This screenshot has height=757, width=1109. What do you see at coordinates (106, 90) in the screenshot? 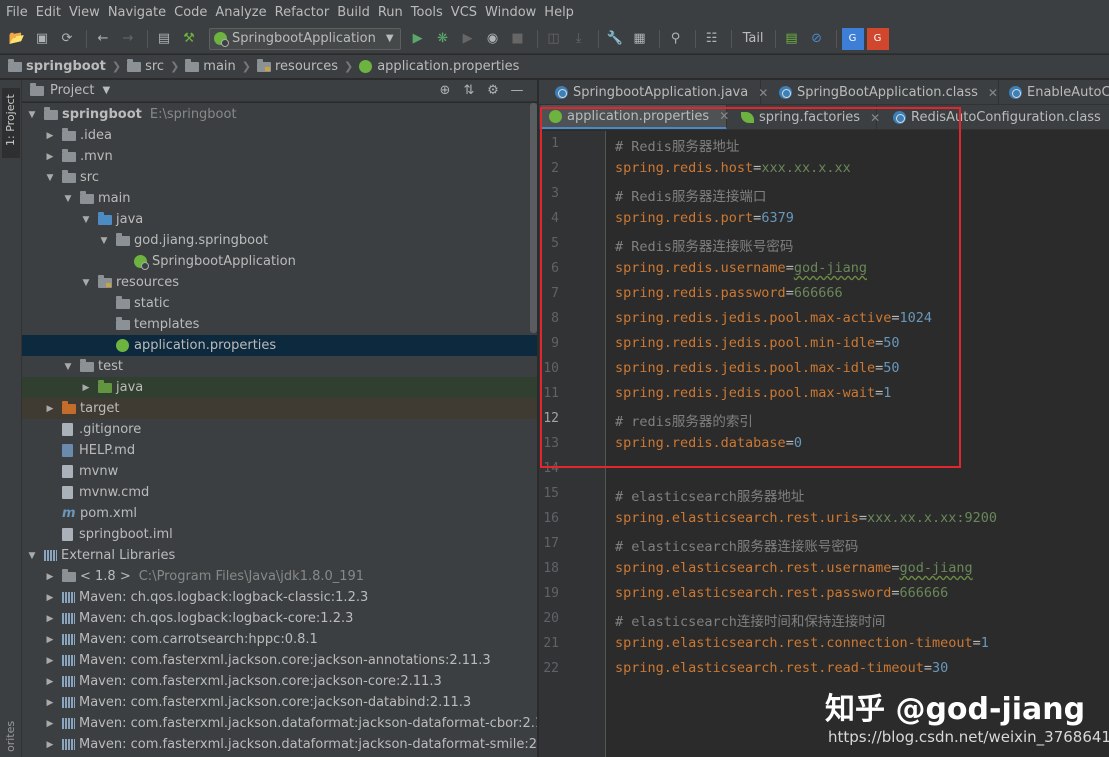
I see `chevron-down-icon: ▼` at bounding box center [106, 90].